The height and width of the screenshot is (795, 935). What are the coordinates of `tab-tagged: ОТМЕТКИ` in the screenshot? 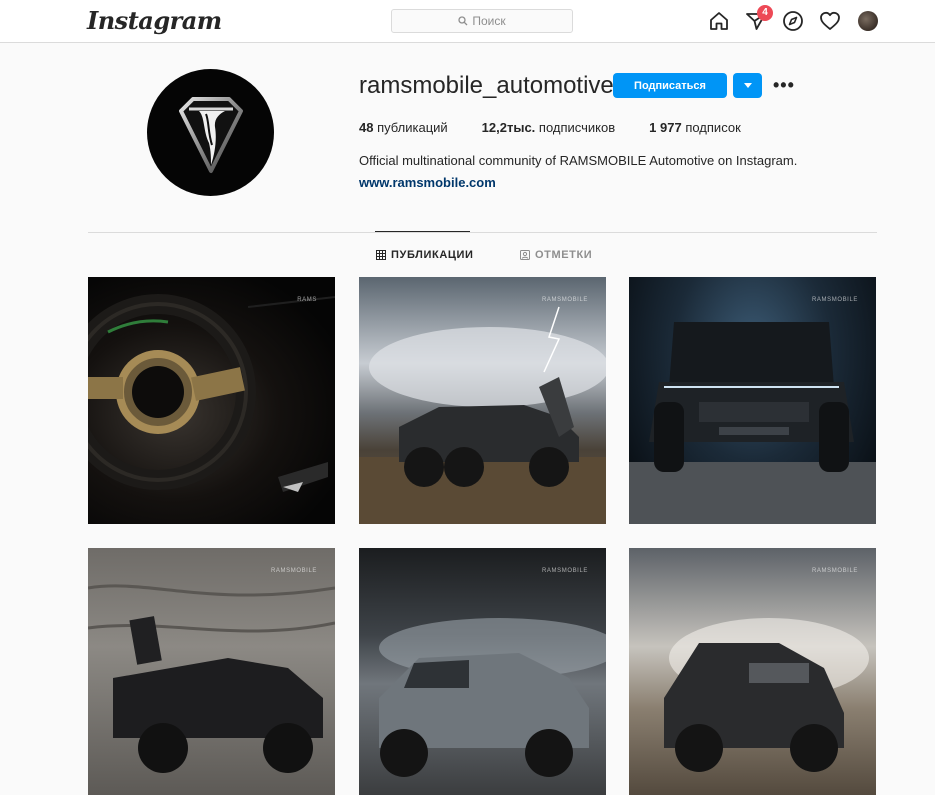 It's located at (556, 255).